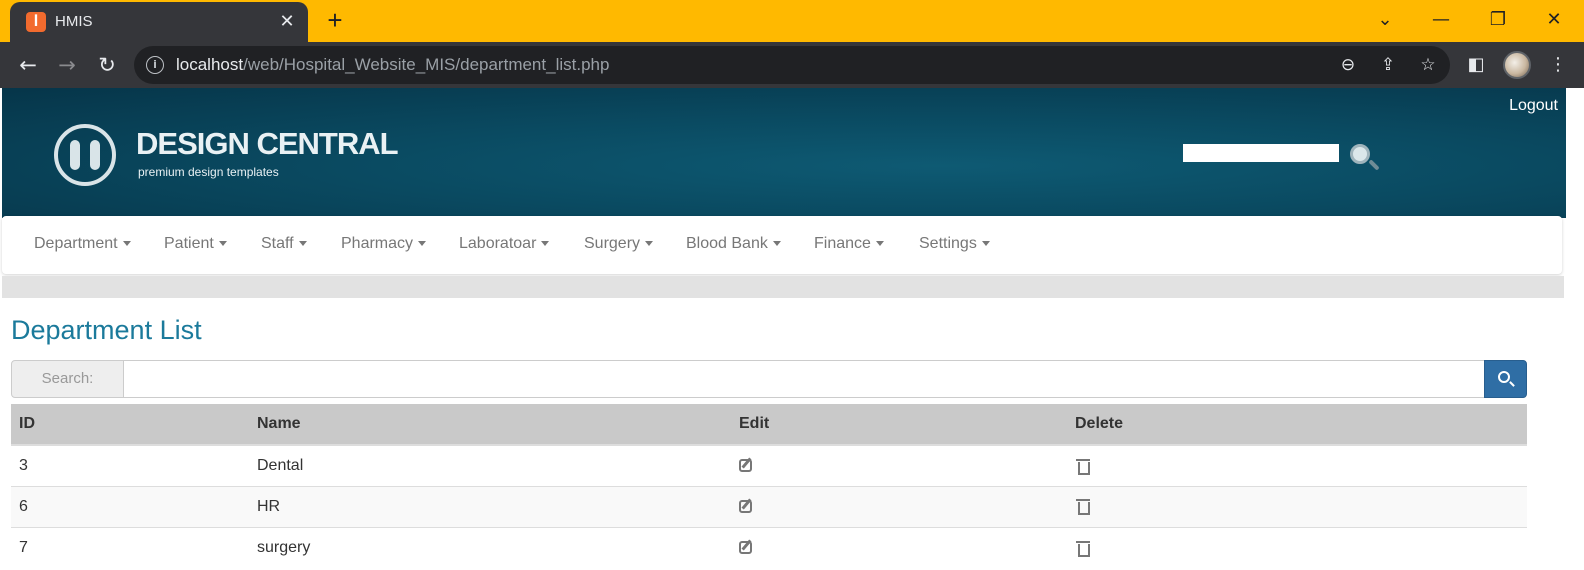 Image resolution: width=1584 pixels, height=570 pixels. I want to click on table-search-input, so click(804, 379).